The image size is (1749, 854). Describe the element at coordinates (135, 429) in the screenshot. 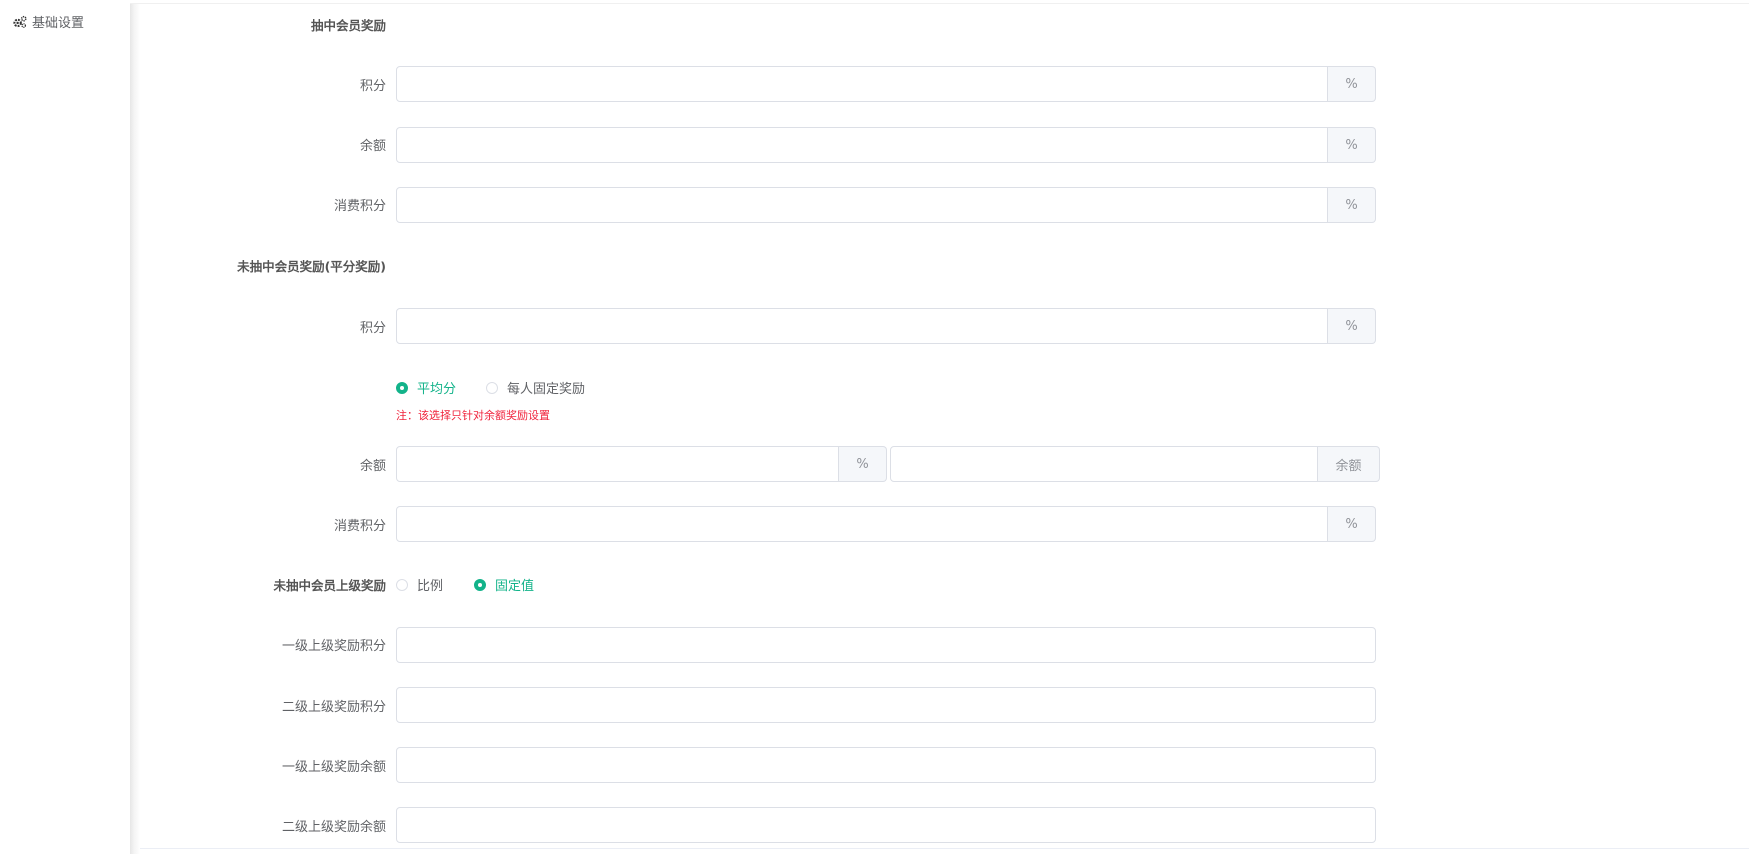

I see `sidebar-shadow` at that location.